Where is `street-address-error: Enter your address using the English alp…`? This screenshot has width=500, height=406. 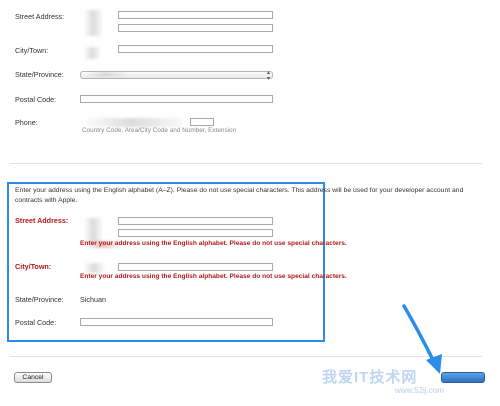
street-address-error: Enter your address using the English alp… is located at coordinates (213, 243).